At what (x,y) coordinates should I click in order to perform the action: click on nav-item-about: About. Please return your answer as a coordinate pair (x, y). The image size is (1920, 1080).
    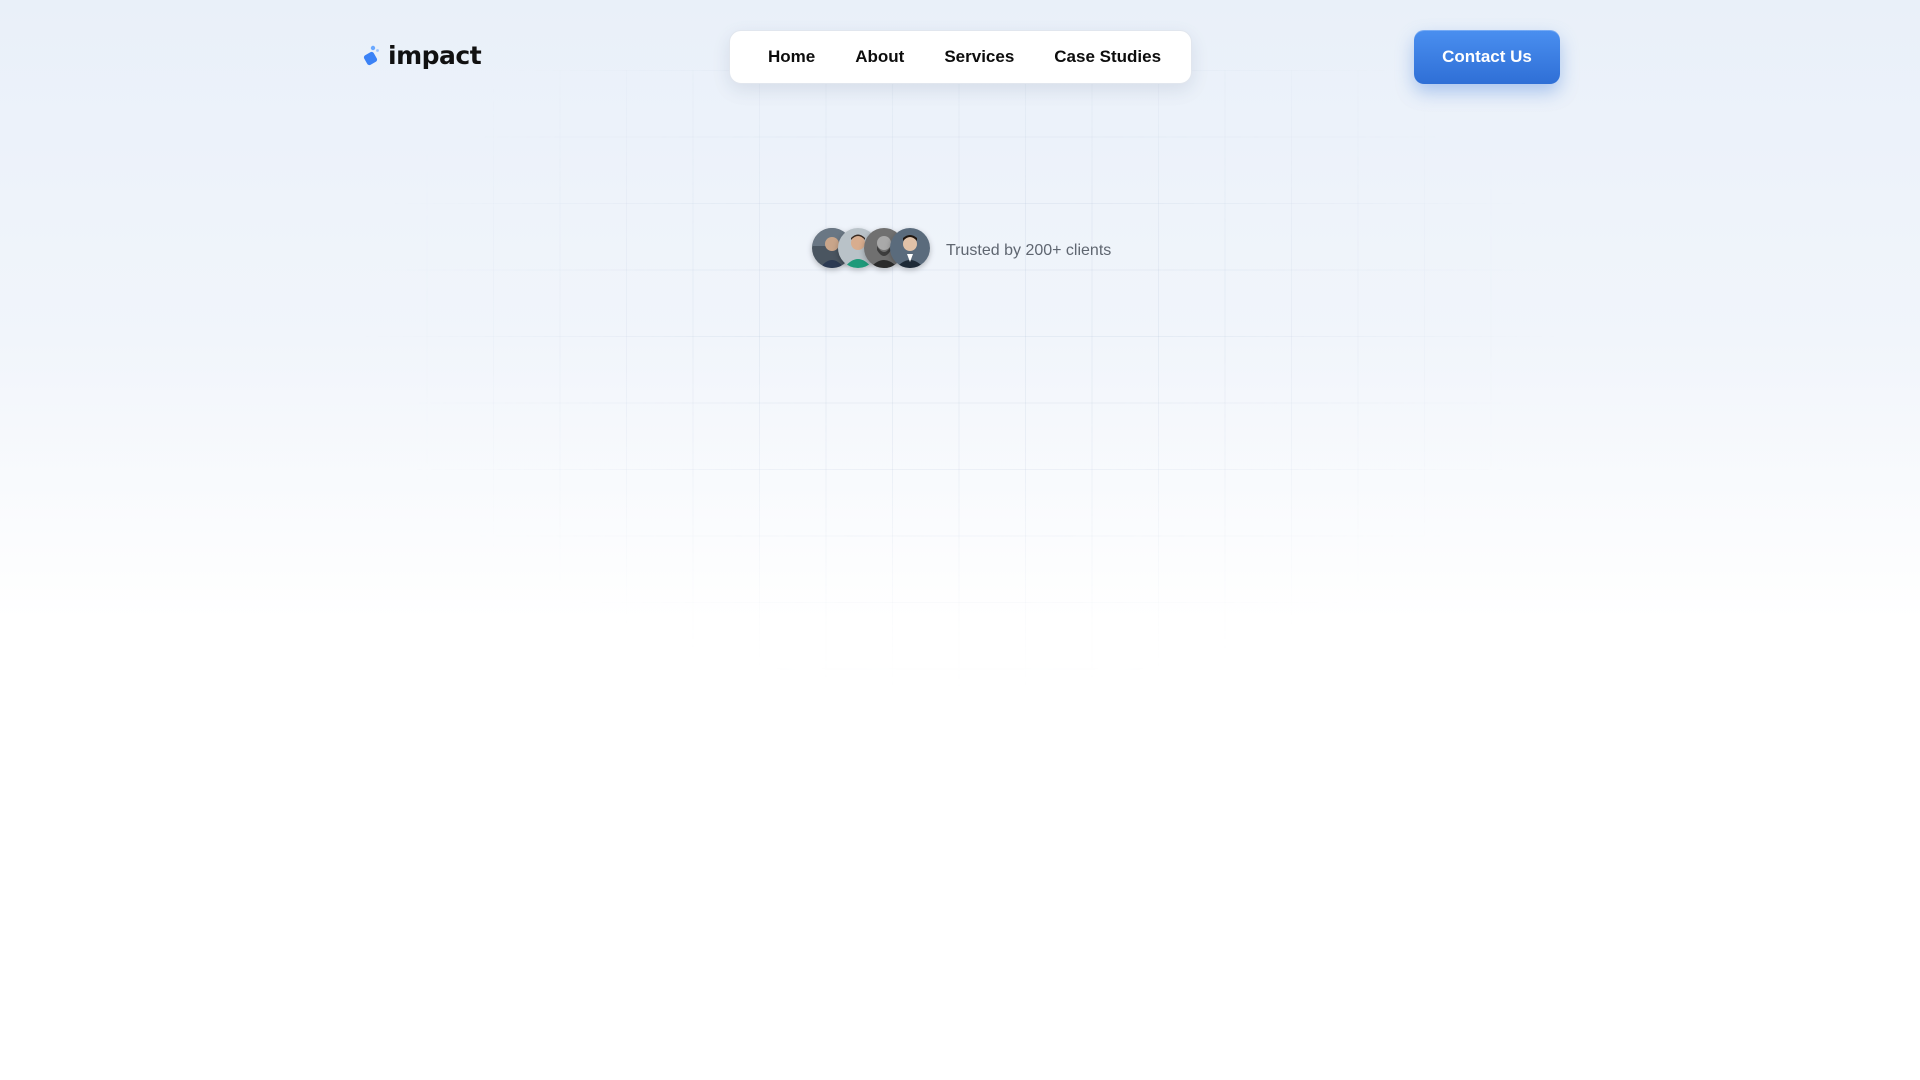
    Looking at the image, I should click on (879, 57).